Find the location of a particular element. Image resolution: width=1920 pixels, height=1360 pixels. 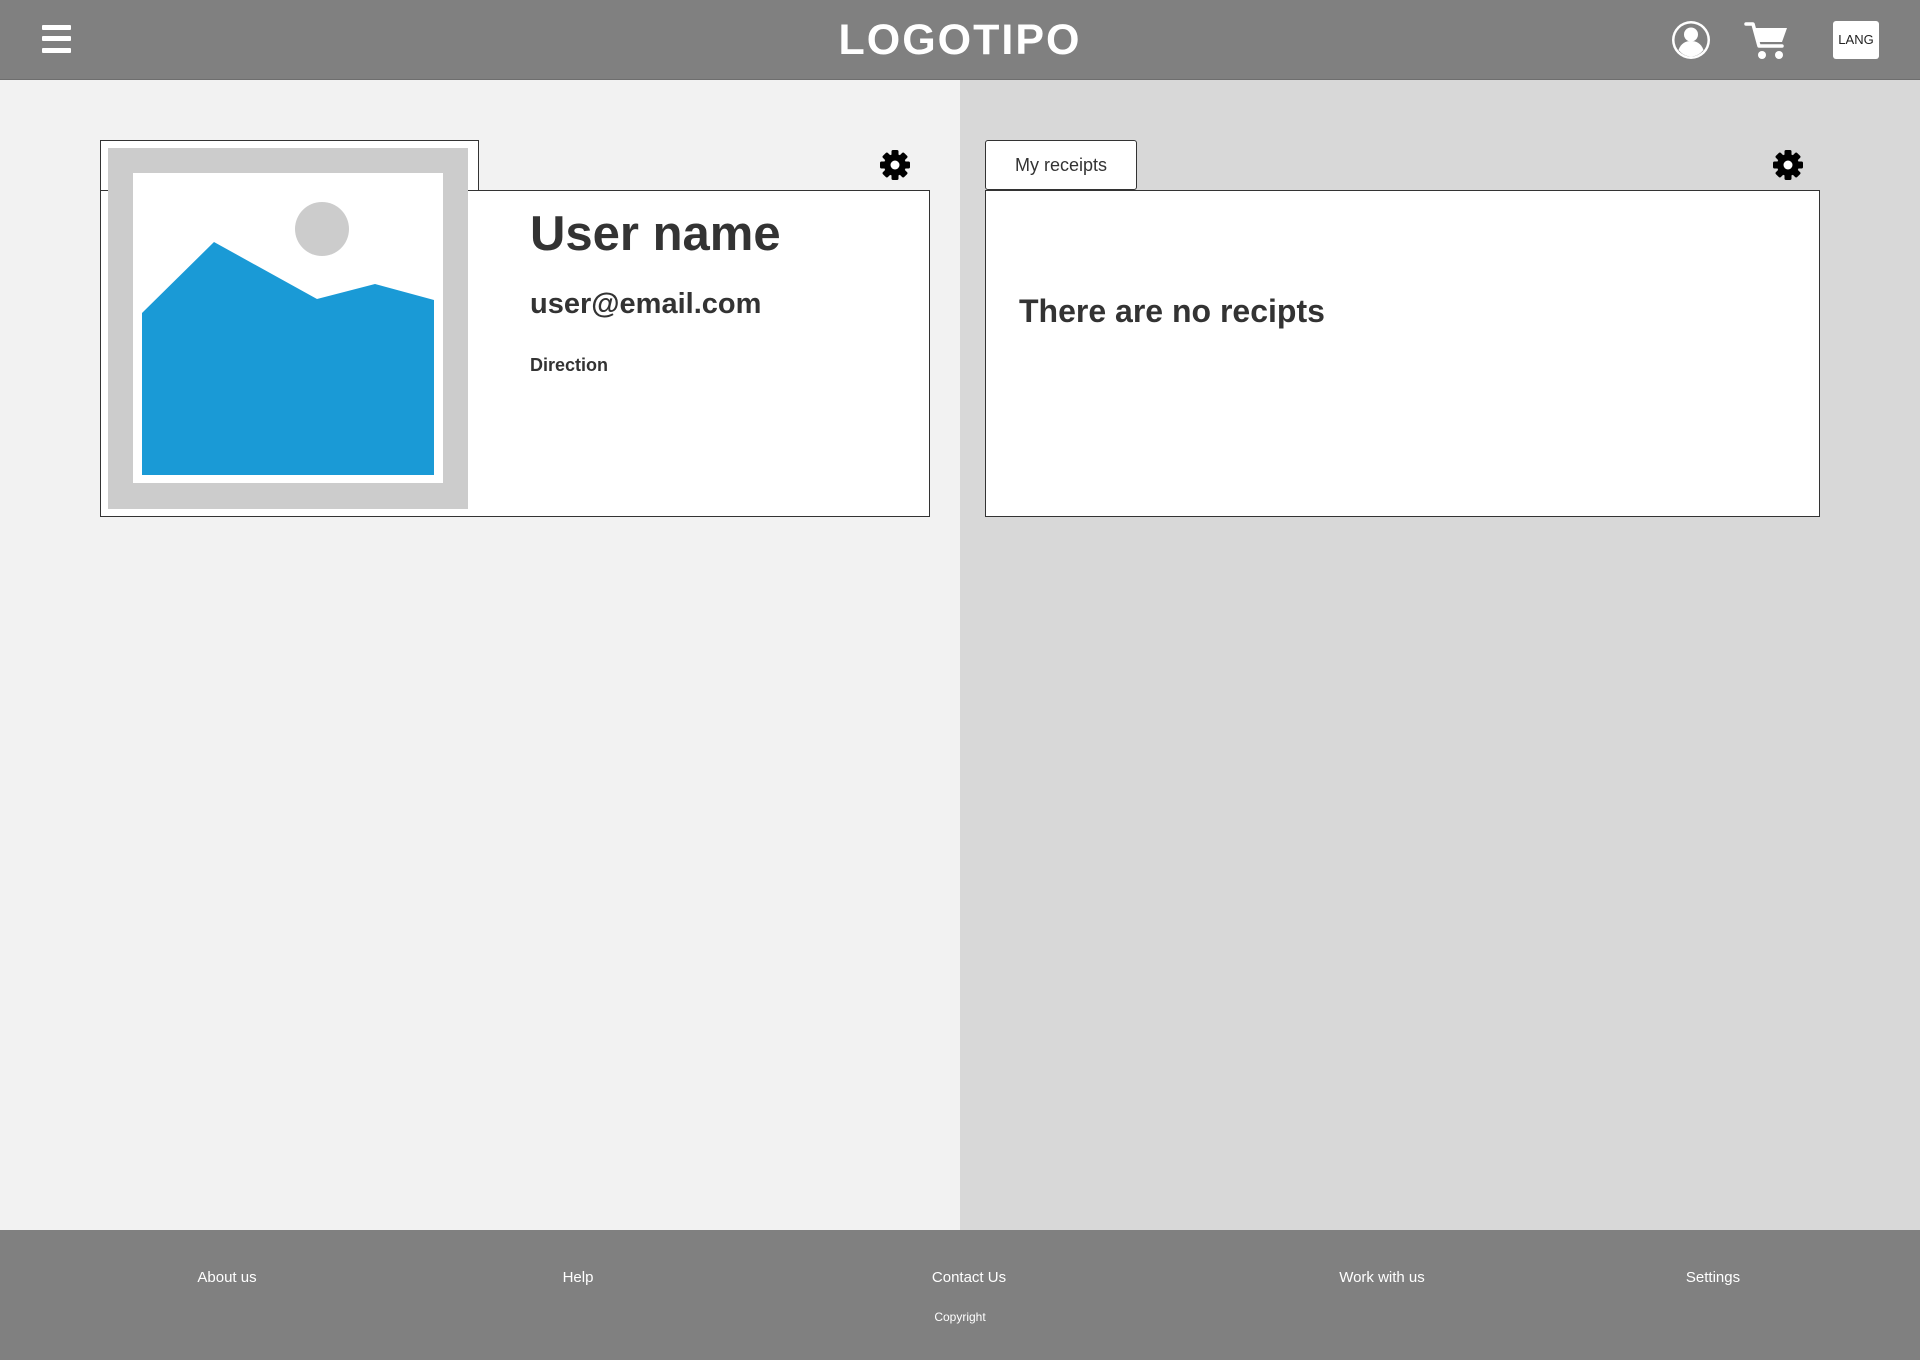

footer is located at coordinates (960, 1295).